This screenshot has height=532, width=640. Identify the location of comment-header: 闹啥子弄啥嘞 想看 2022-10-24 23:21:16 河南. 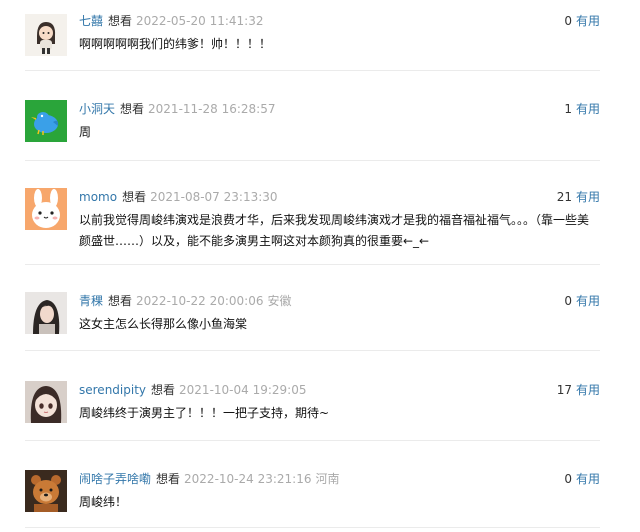
(339, 479).